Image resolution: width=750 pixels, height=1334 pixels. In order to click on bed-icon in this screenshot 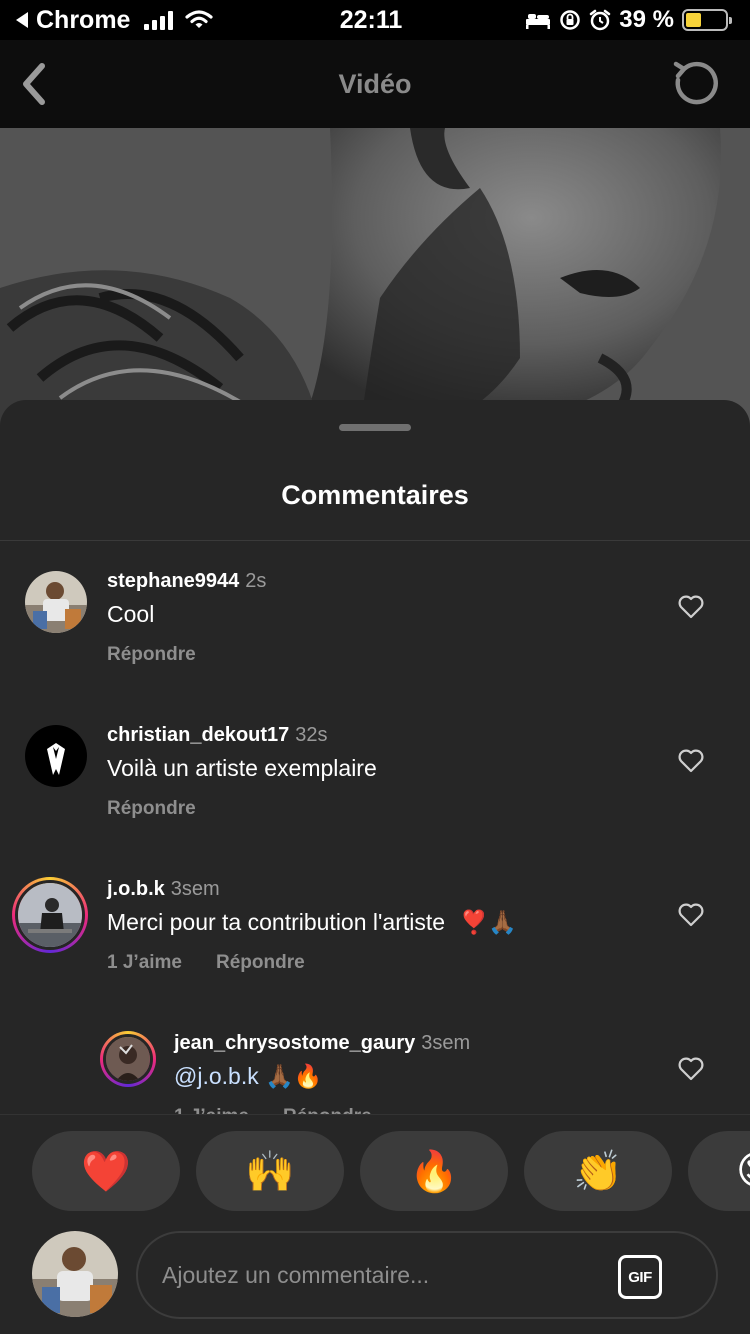, I will do `click(538, 21)`.